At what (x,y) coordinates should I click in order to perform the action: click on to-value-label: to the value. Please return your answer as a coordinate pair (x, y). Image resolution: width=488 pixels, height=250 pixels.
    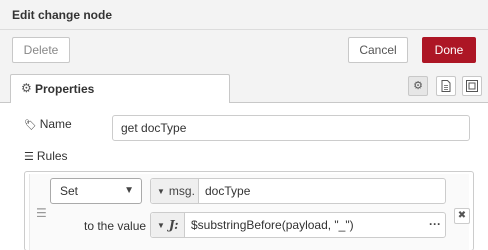
    Looking at the image, I should click on (115, 226).